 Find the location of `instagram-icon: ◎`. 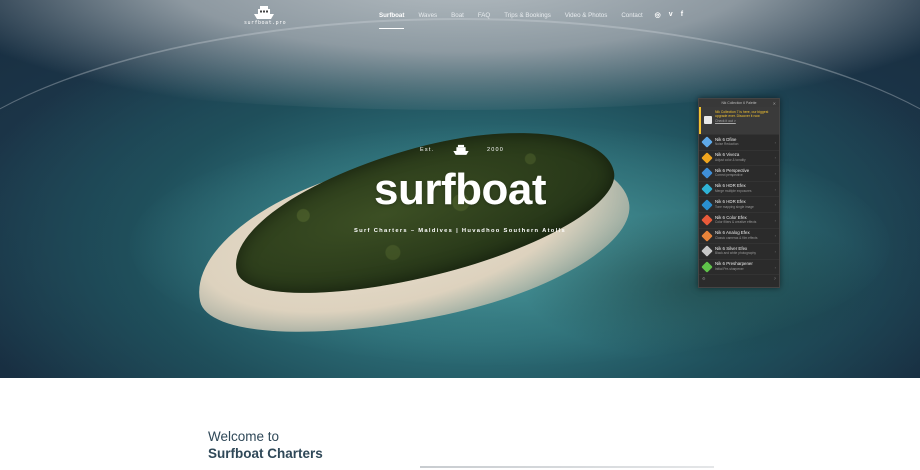

instagram-icon: ◎ is located at coordinates (658, 15).